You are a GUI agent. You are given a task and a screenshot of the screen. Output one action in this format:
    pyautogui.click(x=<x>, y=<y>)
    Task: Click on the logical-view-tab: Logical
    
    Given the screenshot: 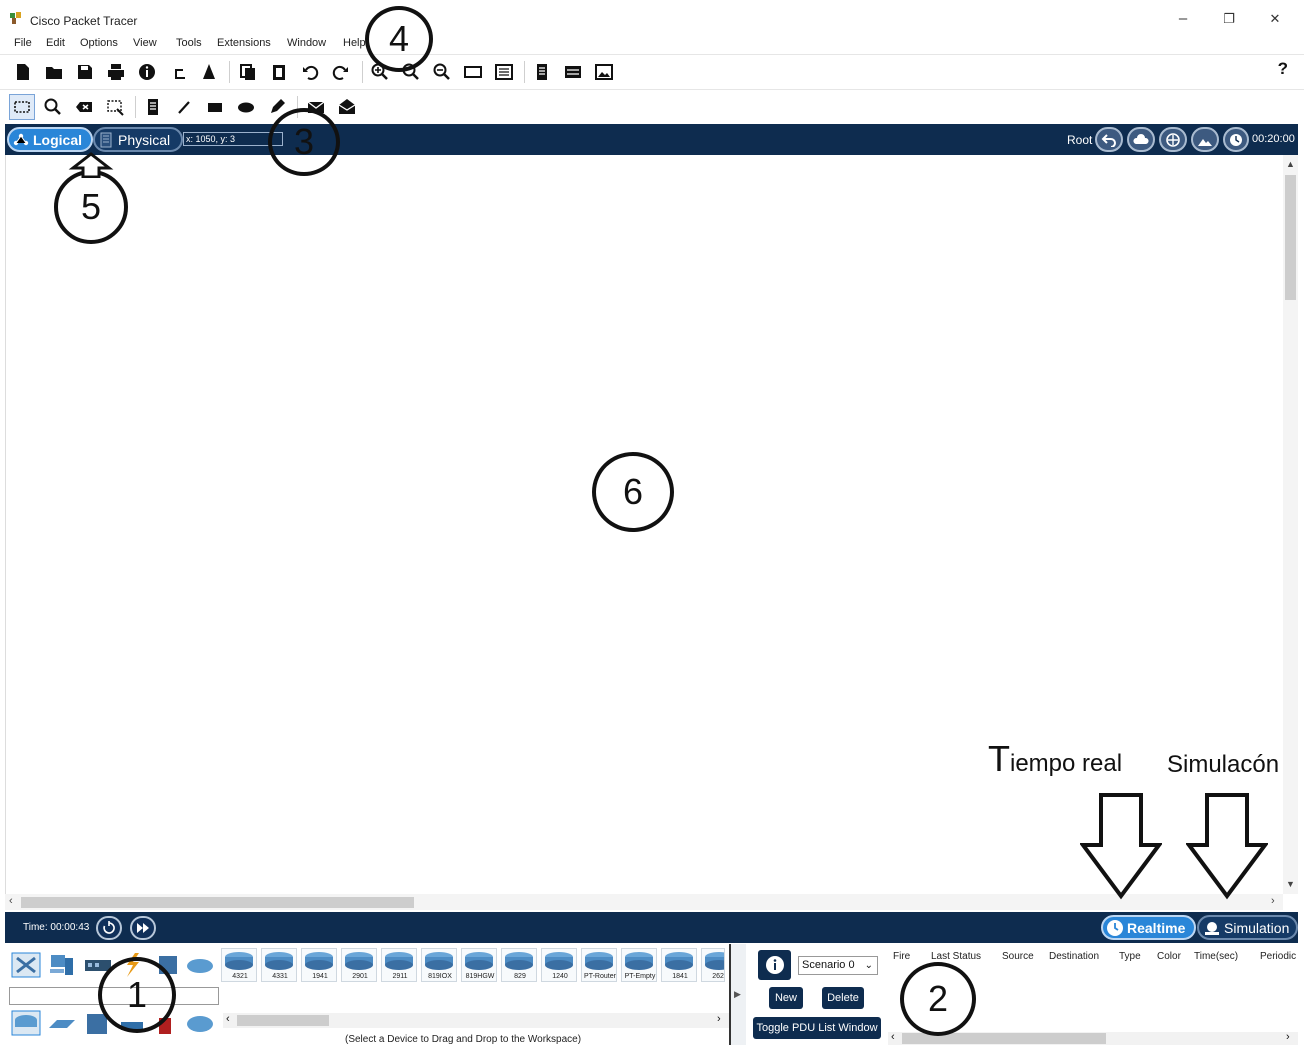 What is the action you would take?
    pyautogui.click(x=50, y=139)
    